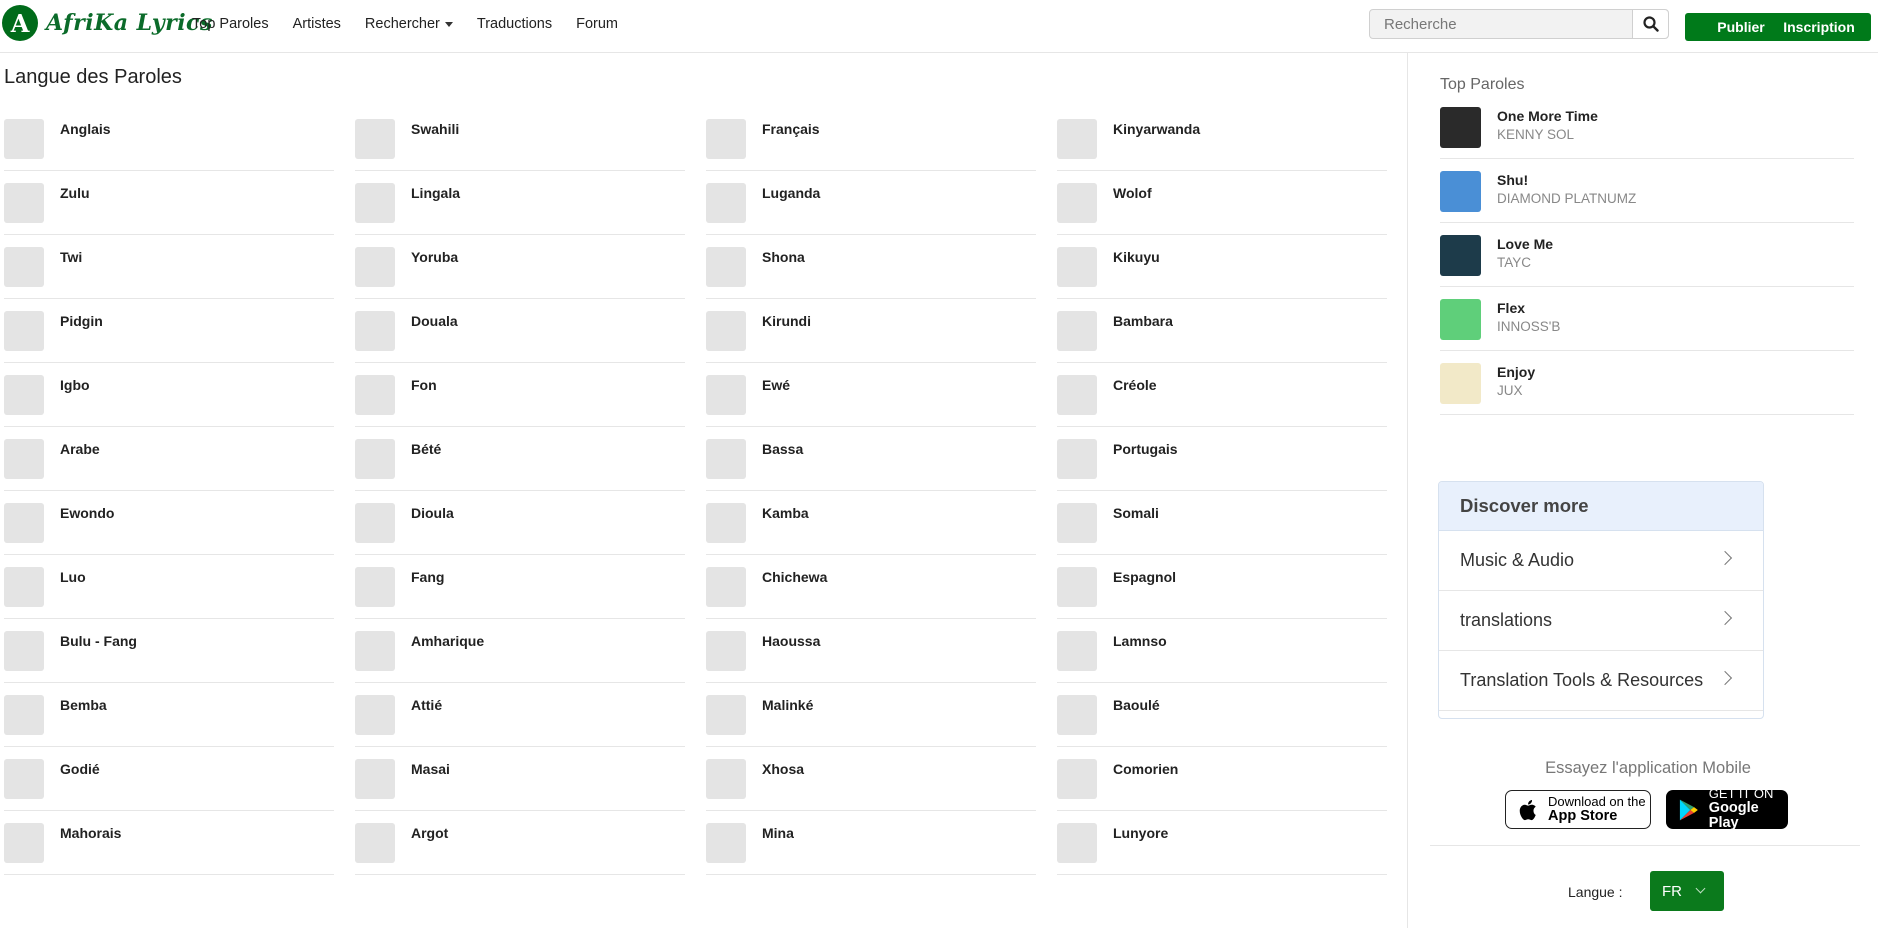 Image resolution: width=1878 pixels, height=928 pixels. I want to click on language-item: Espagnol, so click(1222, 583).